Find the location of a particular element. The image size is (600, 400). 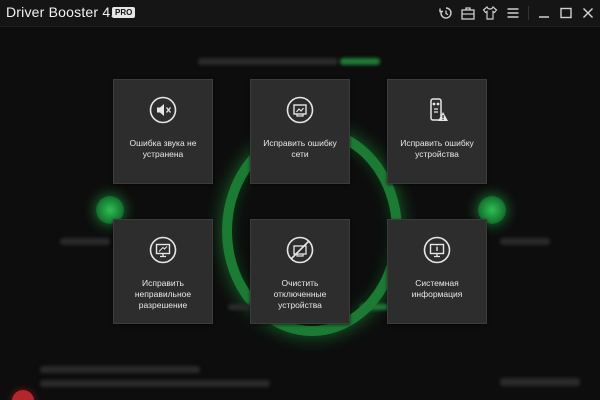

device-disabled-icon is located at coordinates (300, 250).